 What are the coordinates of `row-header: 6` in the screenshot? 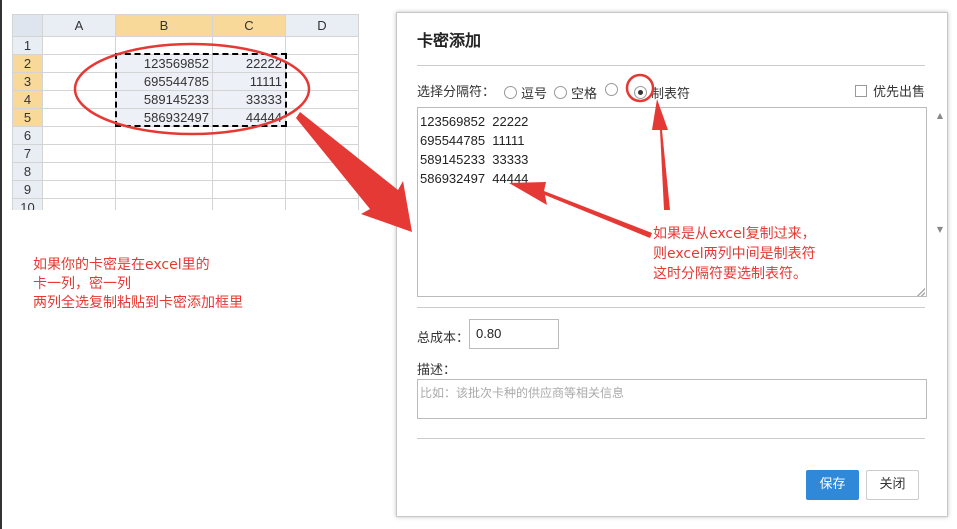 It's located at (27, 135).